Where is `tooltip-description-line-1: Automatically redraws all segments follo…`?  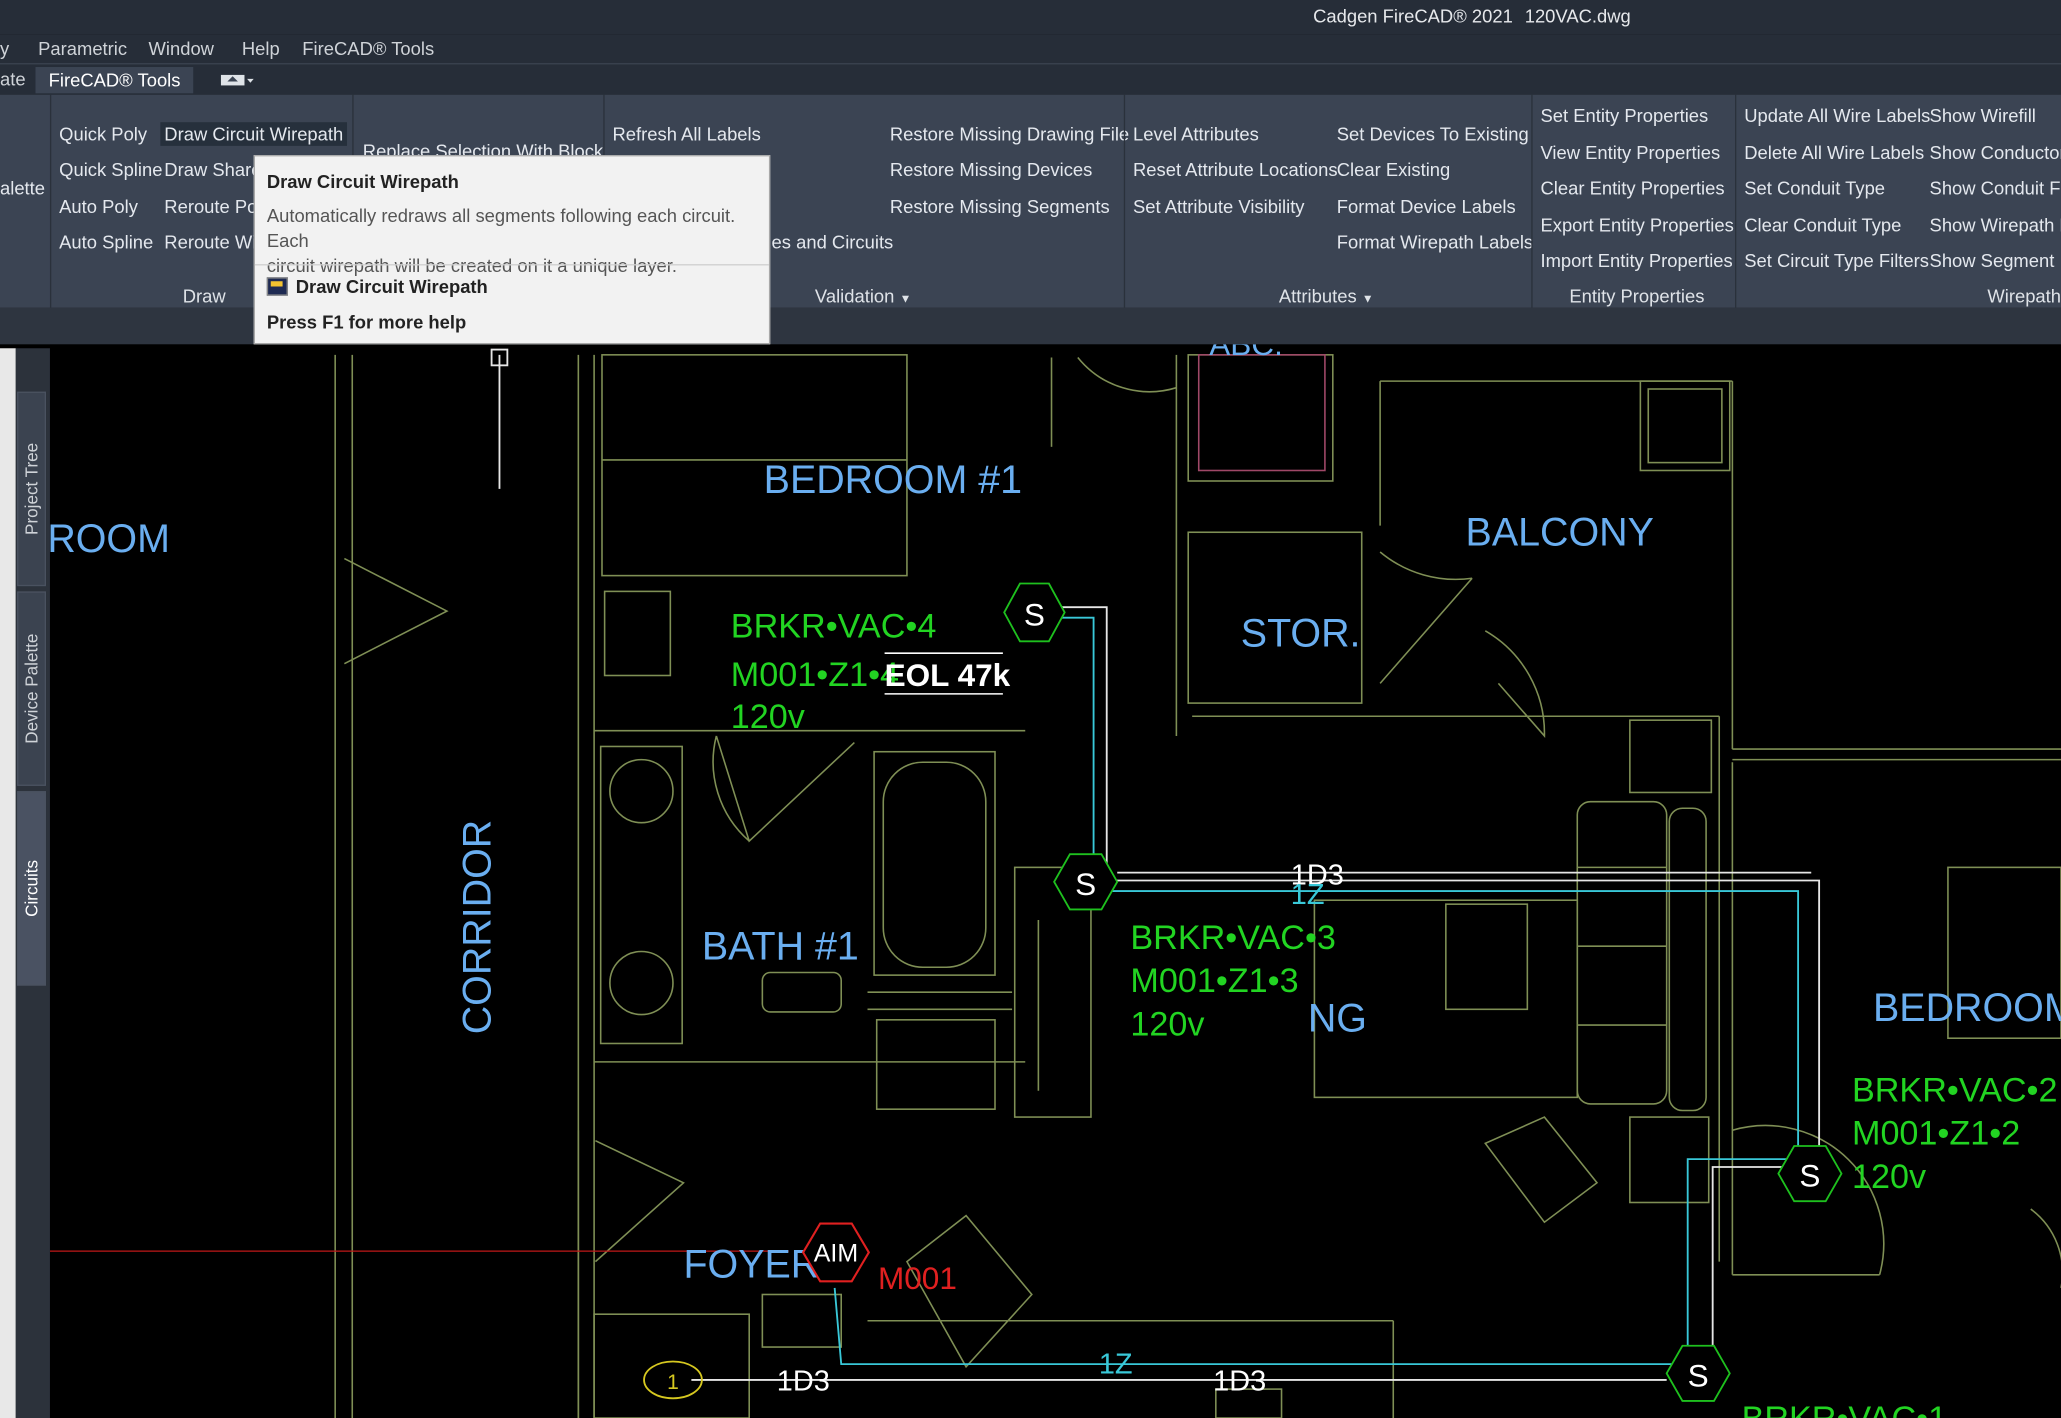
tooltip-description-line-1: Automatically redraws all segments follo… is located at coordinates (501, 228).